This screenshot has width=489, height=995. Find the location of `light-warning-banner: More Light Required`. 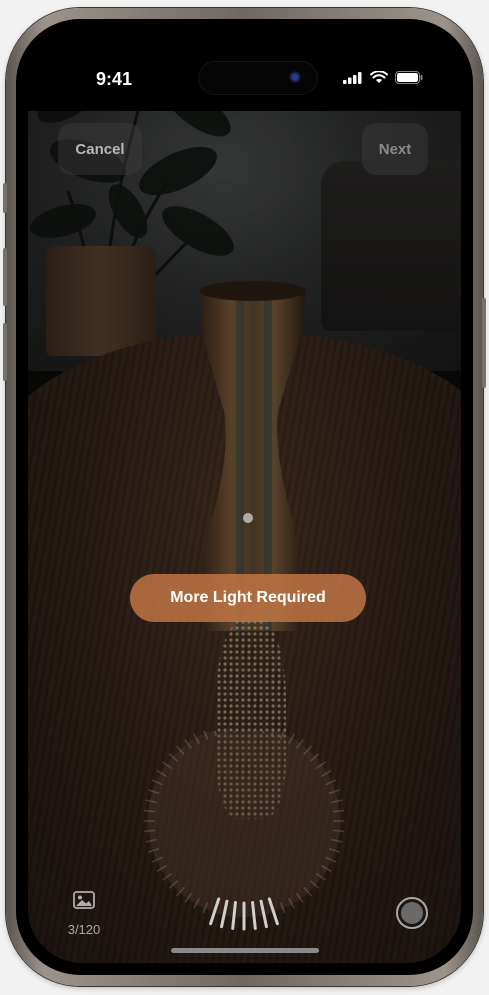

light-warning-banner: More Light Required is located at coordinates (248, 598).